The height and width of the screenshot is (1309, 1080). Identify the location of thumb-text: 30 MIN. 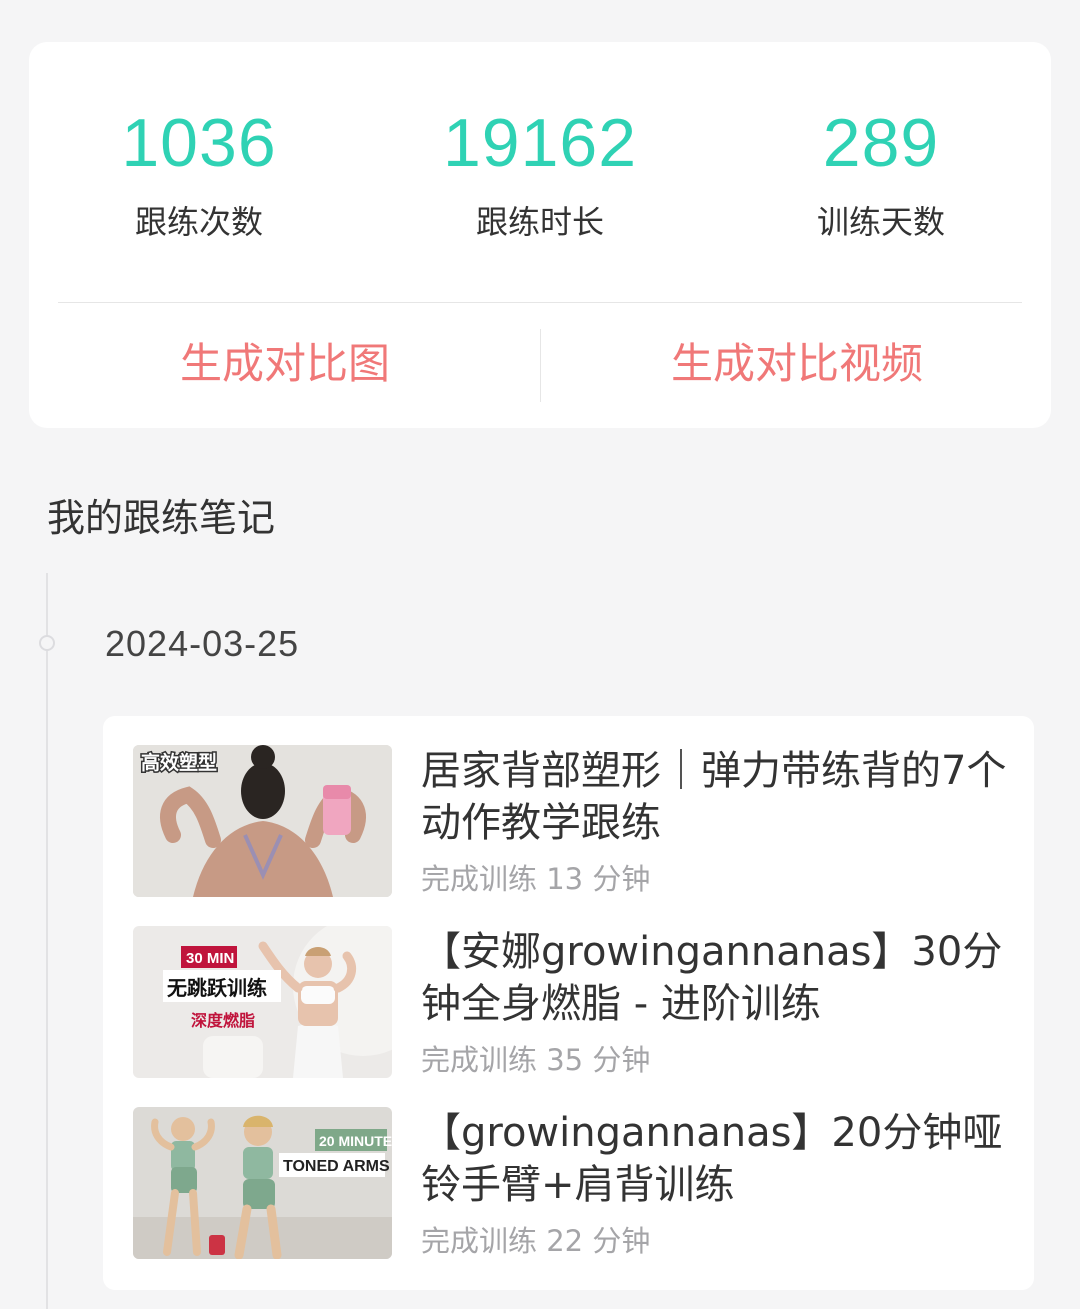
(210, 958).